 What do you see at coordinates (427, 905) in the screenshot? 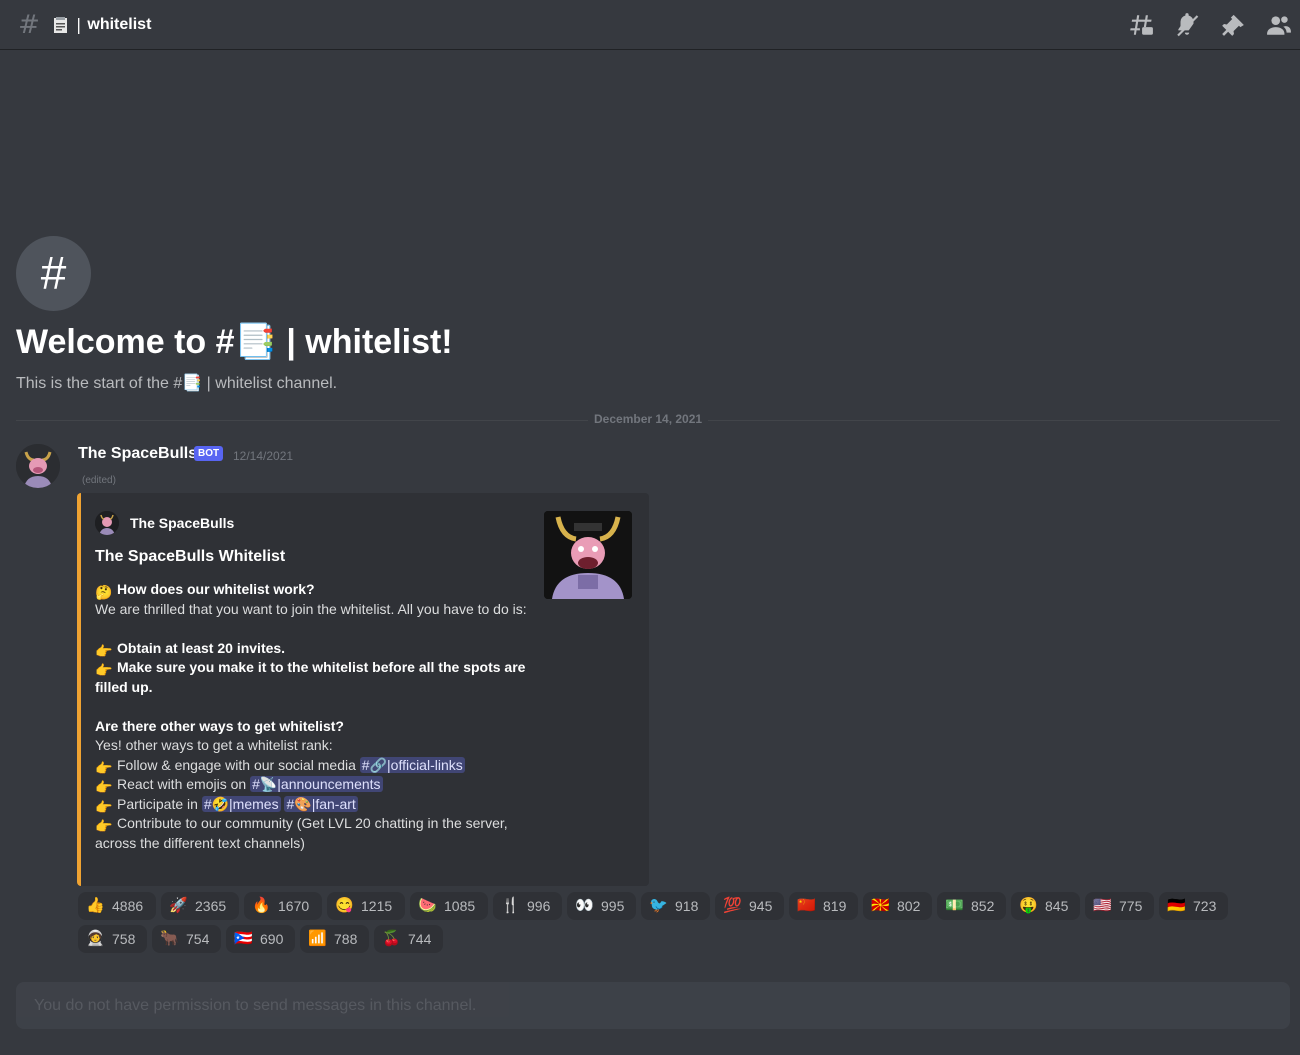
I see `reaction-emoji-icon: 🍉` at bounding box center [427, 905].